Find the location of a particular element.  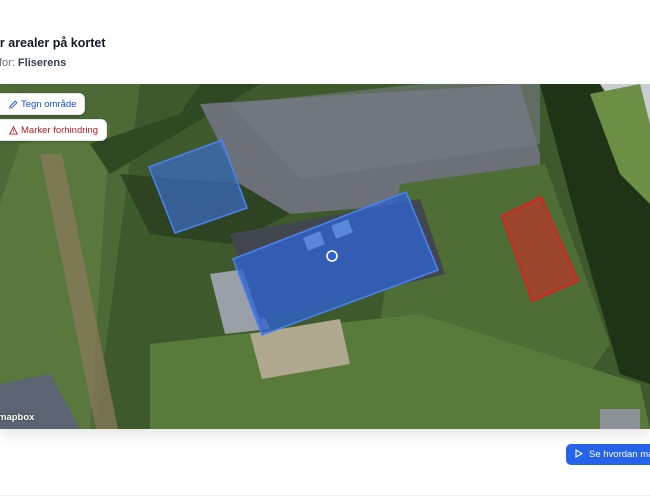

mark-obstacle-label: Marker forhindring is located at coordinates (60, 130).